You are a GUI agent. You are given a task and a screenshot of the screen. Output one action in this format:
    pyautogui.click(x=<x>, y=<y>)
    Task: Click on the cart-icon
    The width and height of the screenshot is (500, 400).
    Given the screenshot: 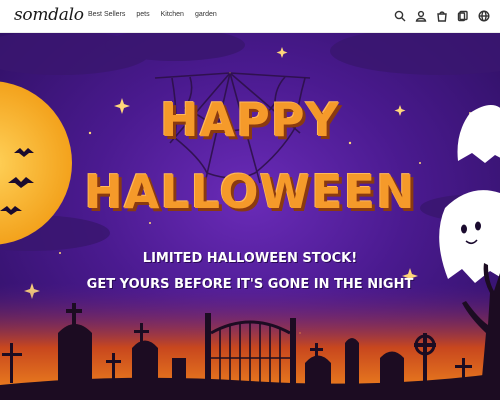 What is the action you would take?
    pyautogui.click(x=442, y=15)
    